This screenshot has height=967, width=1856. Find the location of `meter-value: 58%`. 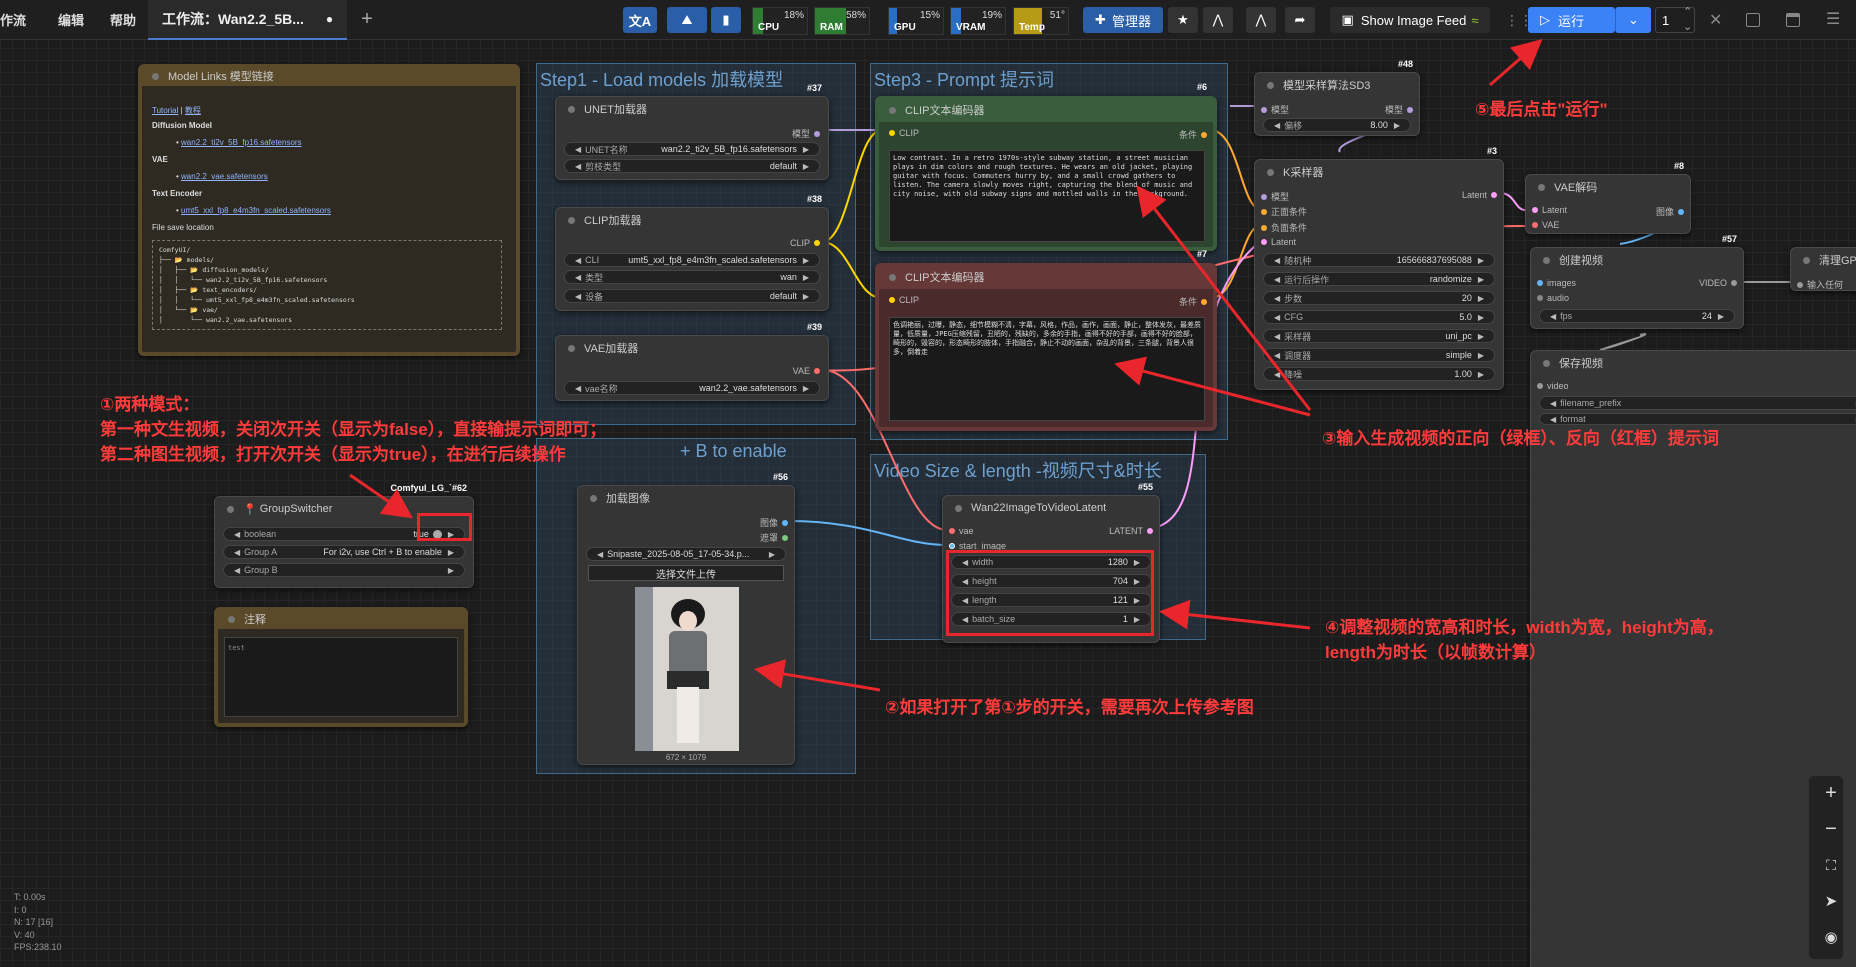

meter-value: 58% is located at coordinates (855, 15).